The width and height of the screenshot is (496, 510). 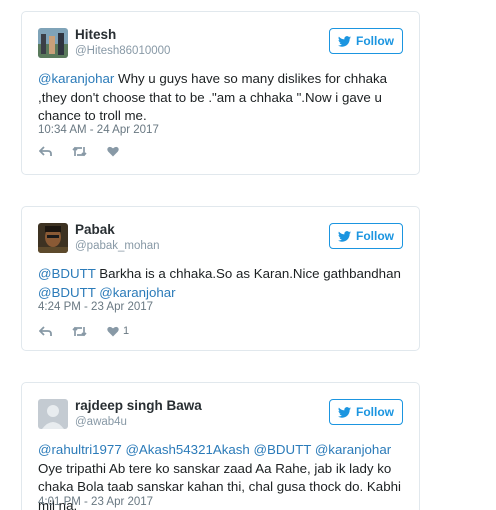 I want to click on tweet-header: Hitesh @Hitesh86010000, so click(x=104, y=43).